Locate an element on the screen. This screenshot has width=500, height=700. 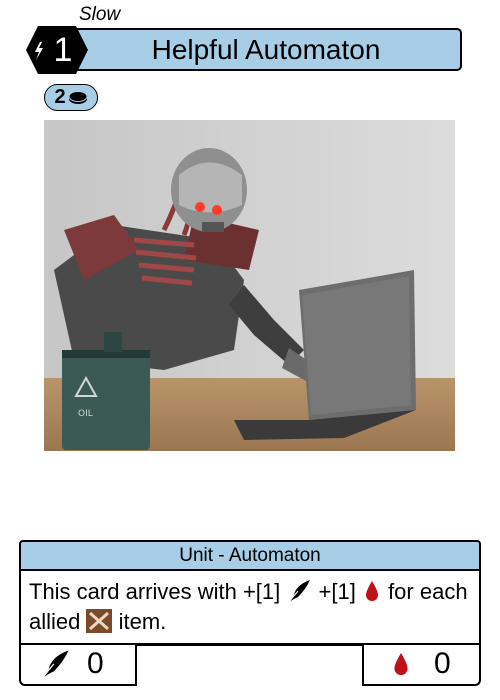
bottom-divider is located at coordinates (249, 645).